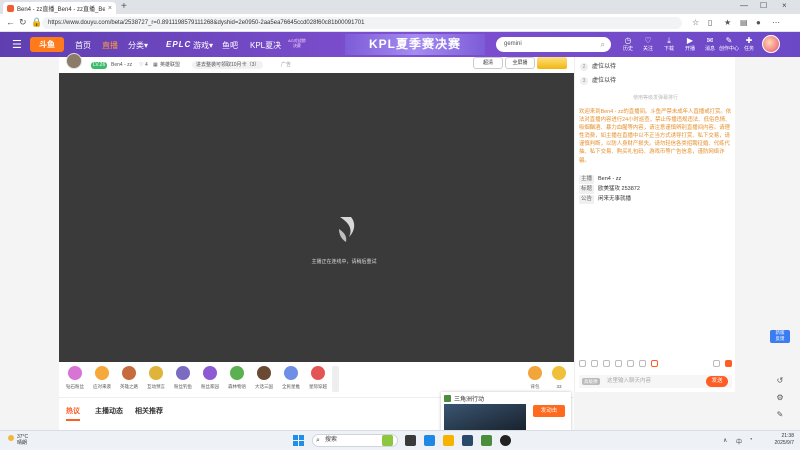  Describe the element at coordinates (655, 97) in the screenshot. I see `rank-link: 使用等级发弹幕排行` at that location.